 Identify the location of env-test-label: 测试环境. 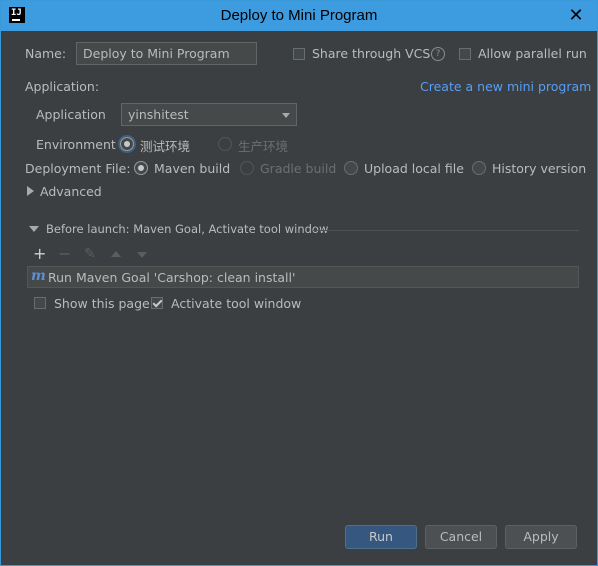
(165, 146).